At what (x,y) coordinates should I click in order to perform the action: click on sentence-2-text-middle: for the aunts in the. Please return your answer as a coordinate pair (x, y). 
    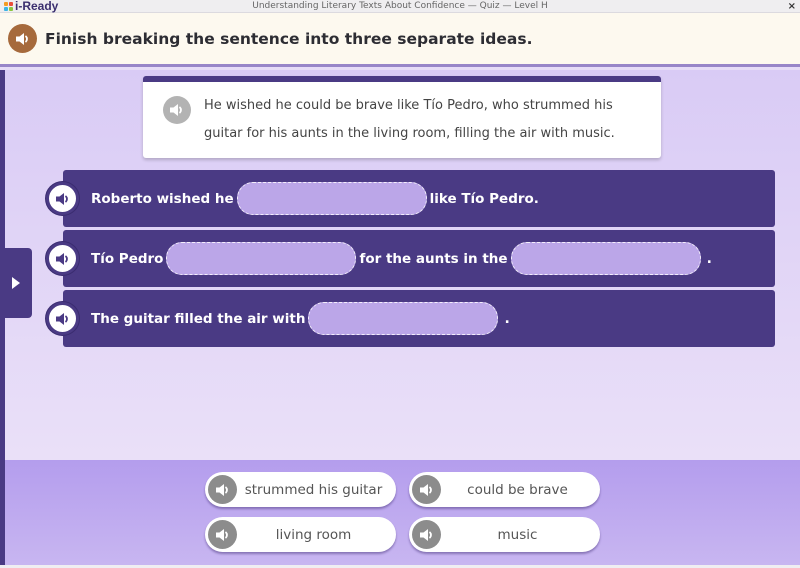
    Looking at the image, I should click on (433, 258).